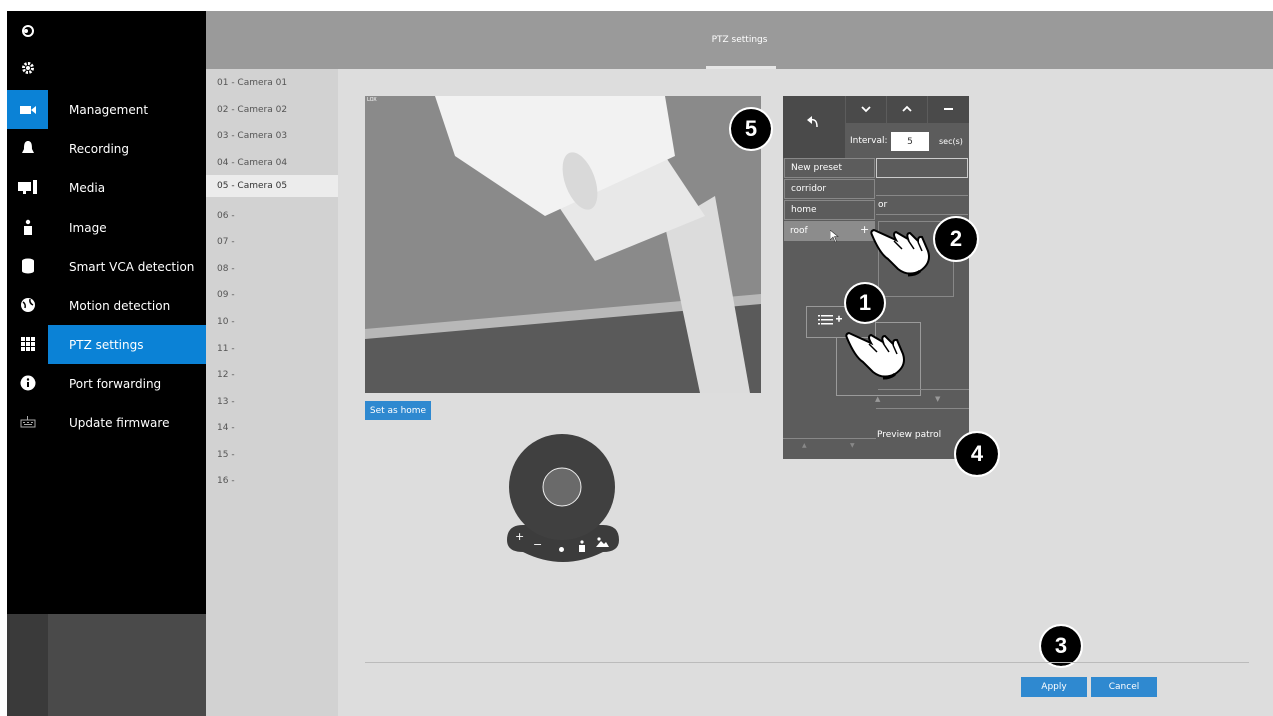  I want to click on camera-item: 15 -, so click(272, 454).